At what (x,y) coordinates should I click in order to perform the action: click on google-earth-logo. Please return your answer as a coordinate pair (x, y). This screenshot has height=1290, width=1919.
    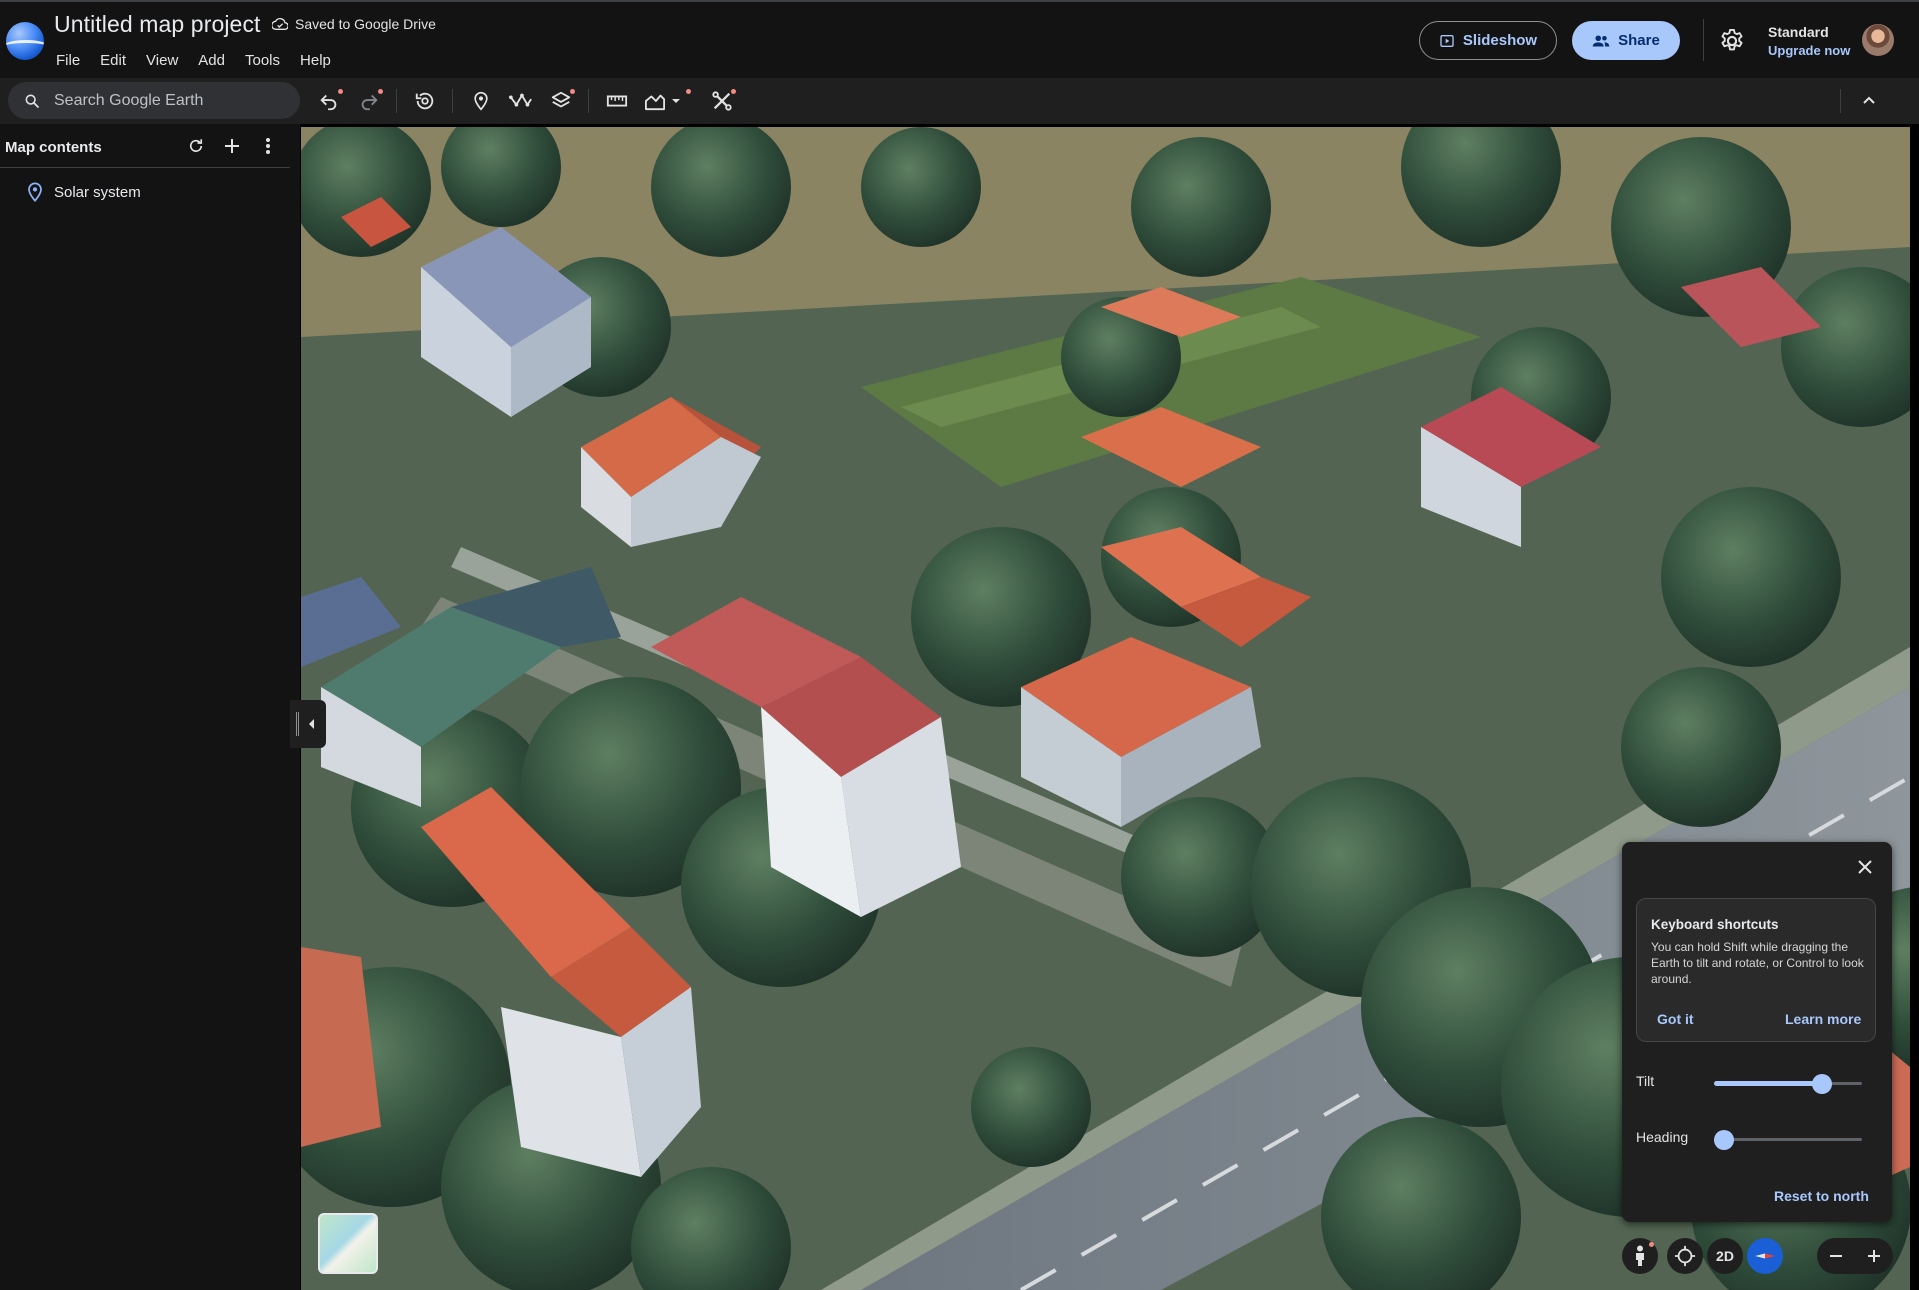
    Looking at the image, I should click on (25, 41).